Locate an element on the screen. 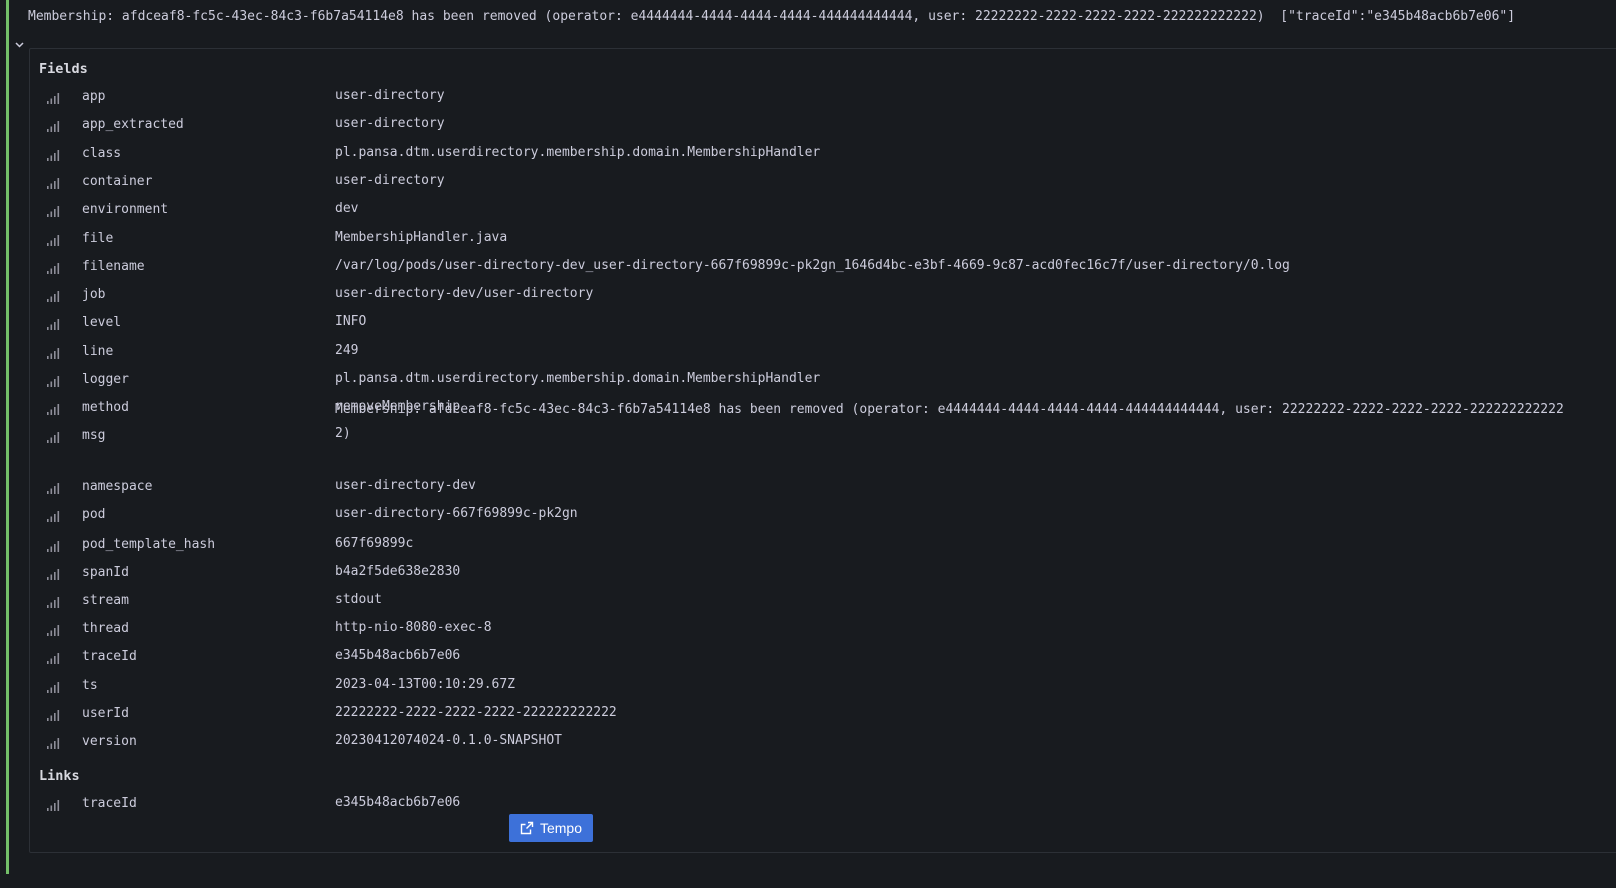 The image size is (1616, 888). chevron-down-icon is located at coordinates (19, 28).